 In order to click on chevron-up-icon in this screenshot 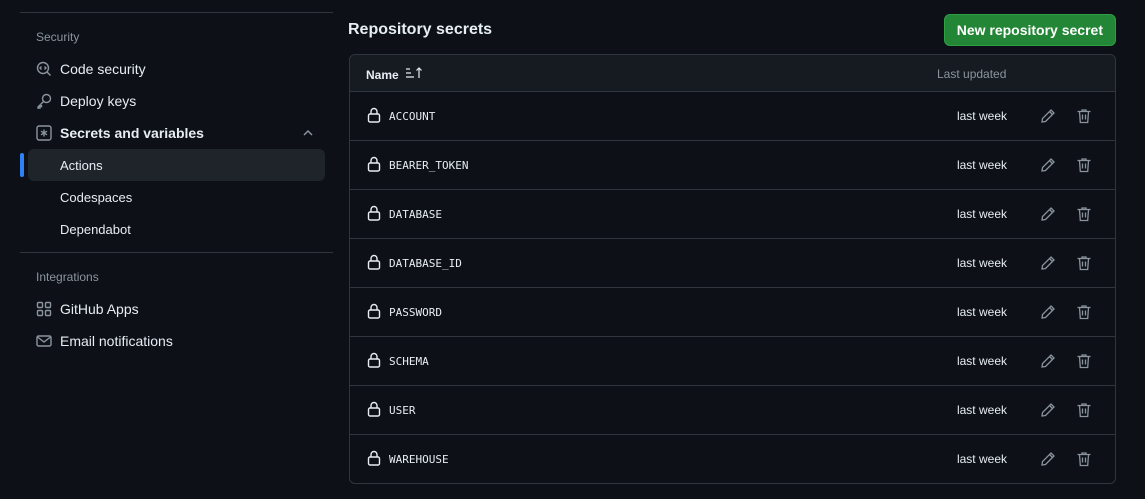, I will do `click(308, 134)`.